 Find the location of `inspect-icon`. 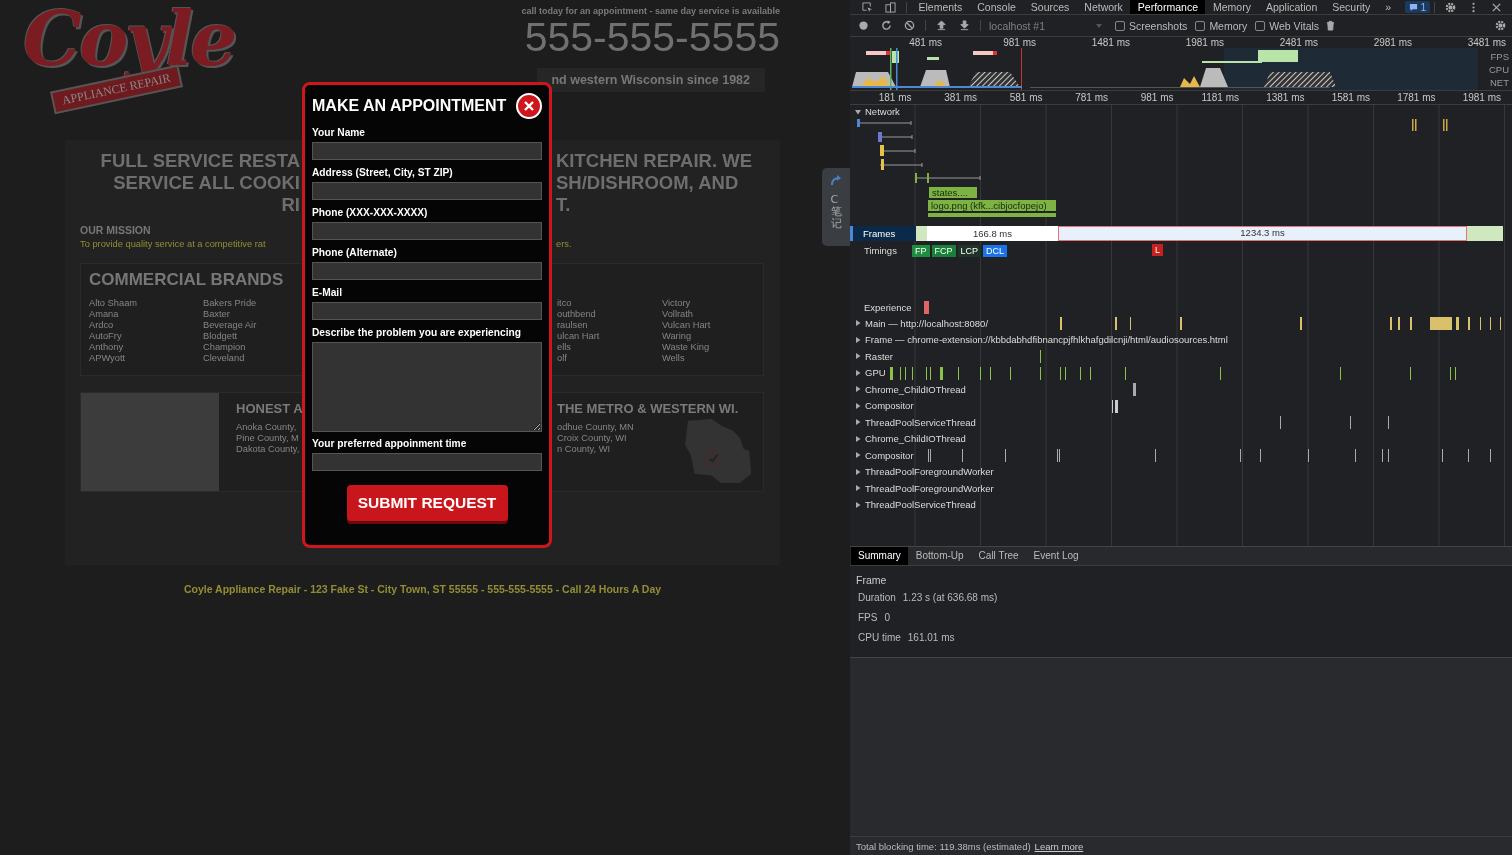

inspect-icon is located at coordinates (867, 7).